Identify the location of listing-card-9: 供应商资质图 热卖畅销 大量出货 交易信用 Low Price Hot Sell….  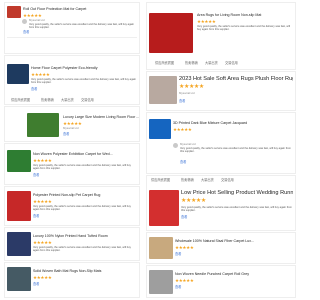
(221, 203).